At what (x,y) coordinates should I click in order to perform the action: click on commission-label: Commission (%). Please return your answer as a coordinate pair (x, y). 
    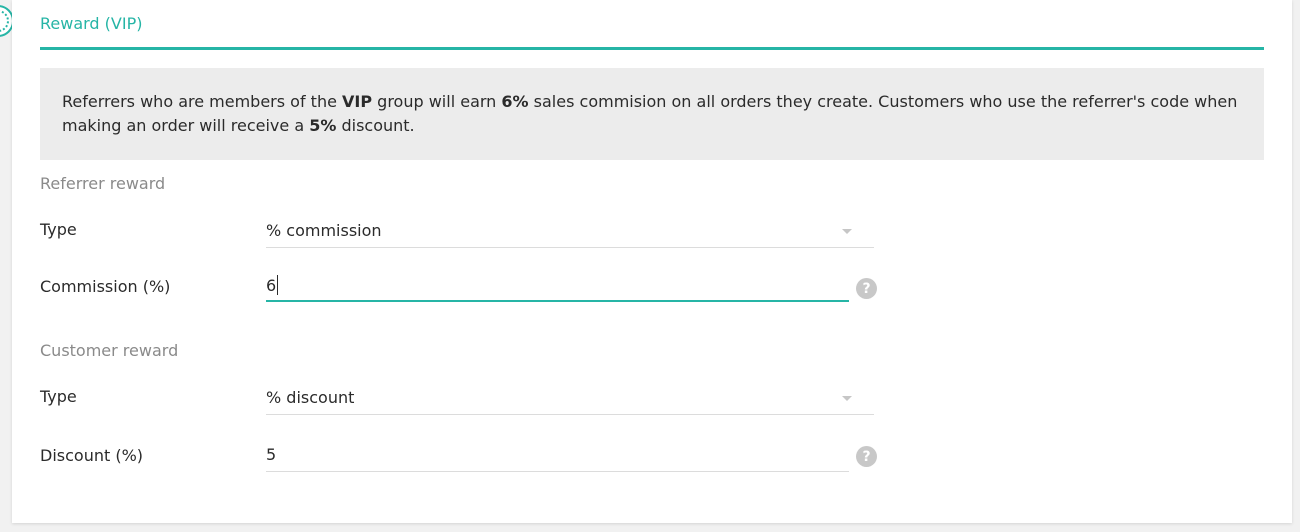
    Looking at the image, I should click on (105, 286).